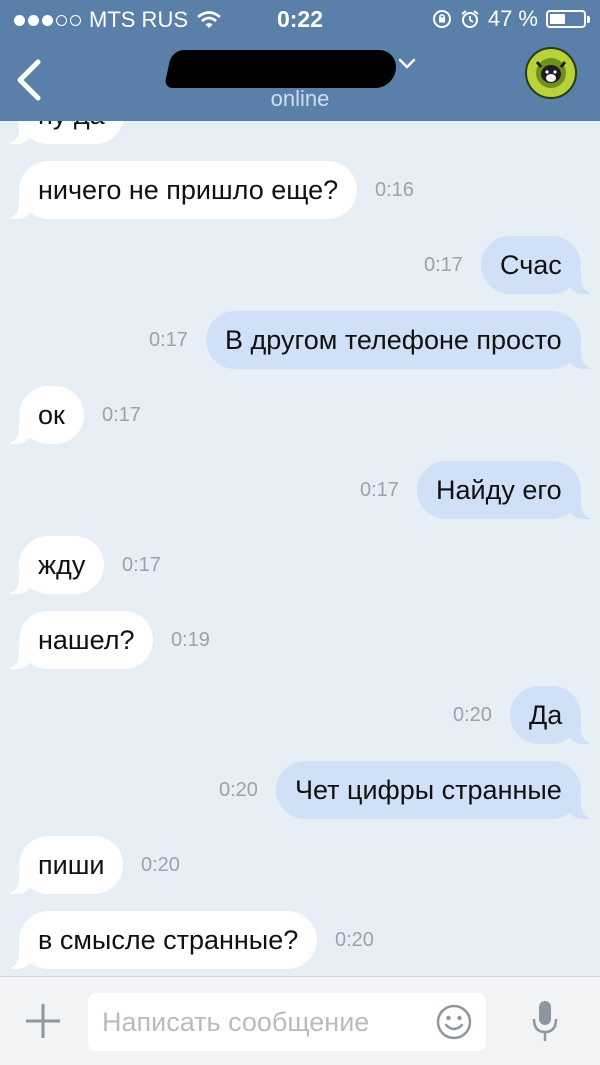 The width and height of the screenshot is (600, 1065). I want to click on message-text: ок, so click(51, 415).